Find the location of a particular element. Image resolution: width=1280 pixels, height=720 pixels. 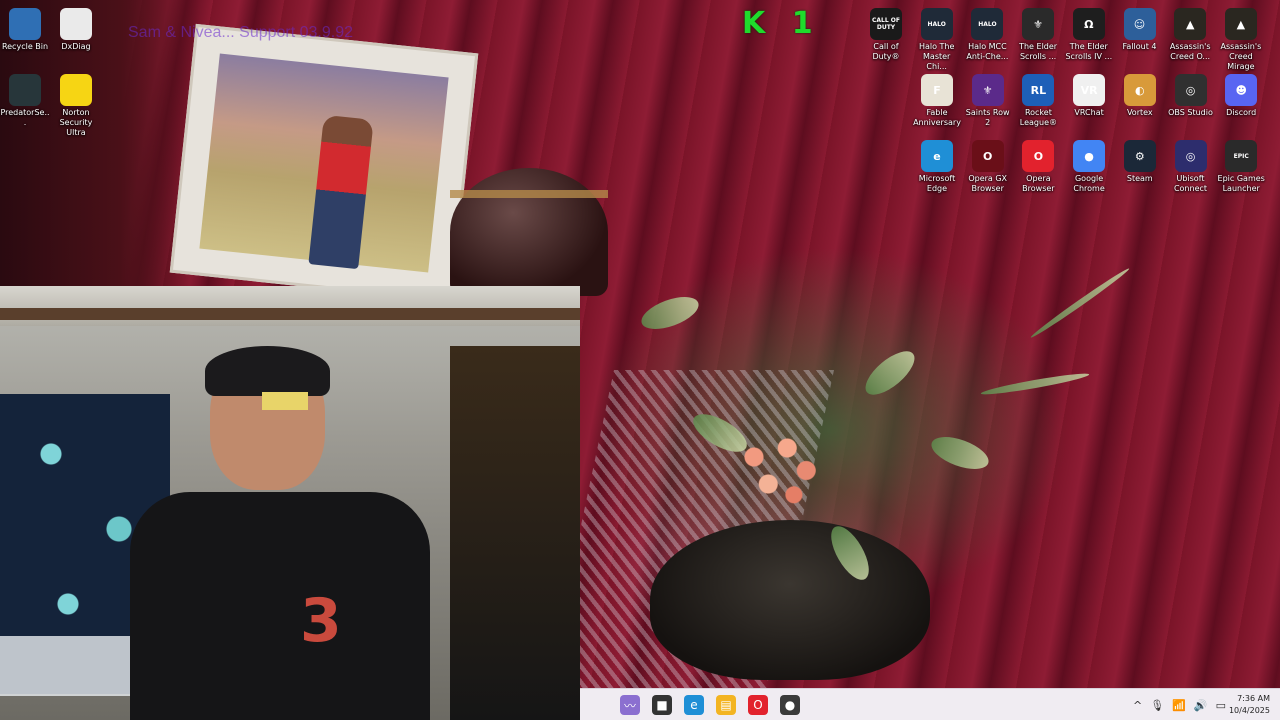

saints-row-icon: ⚜ is located at coordinates (987, 90).